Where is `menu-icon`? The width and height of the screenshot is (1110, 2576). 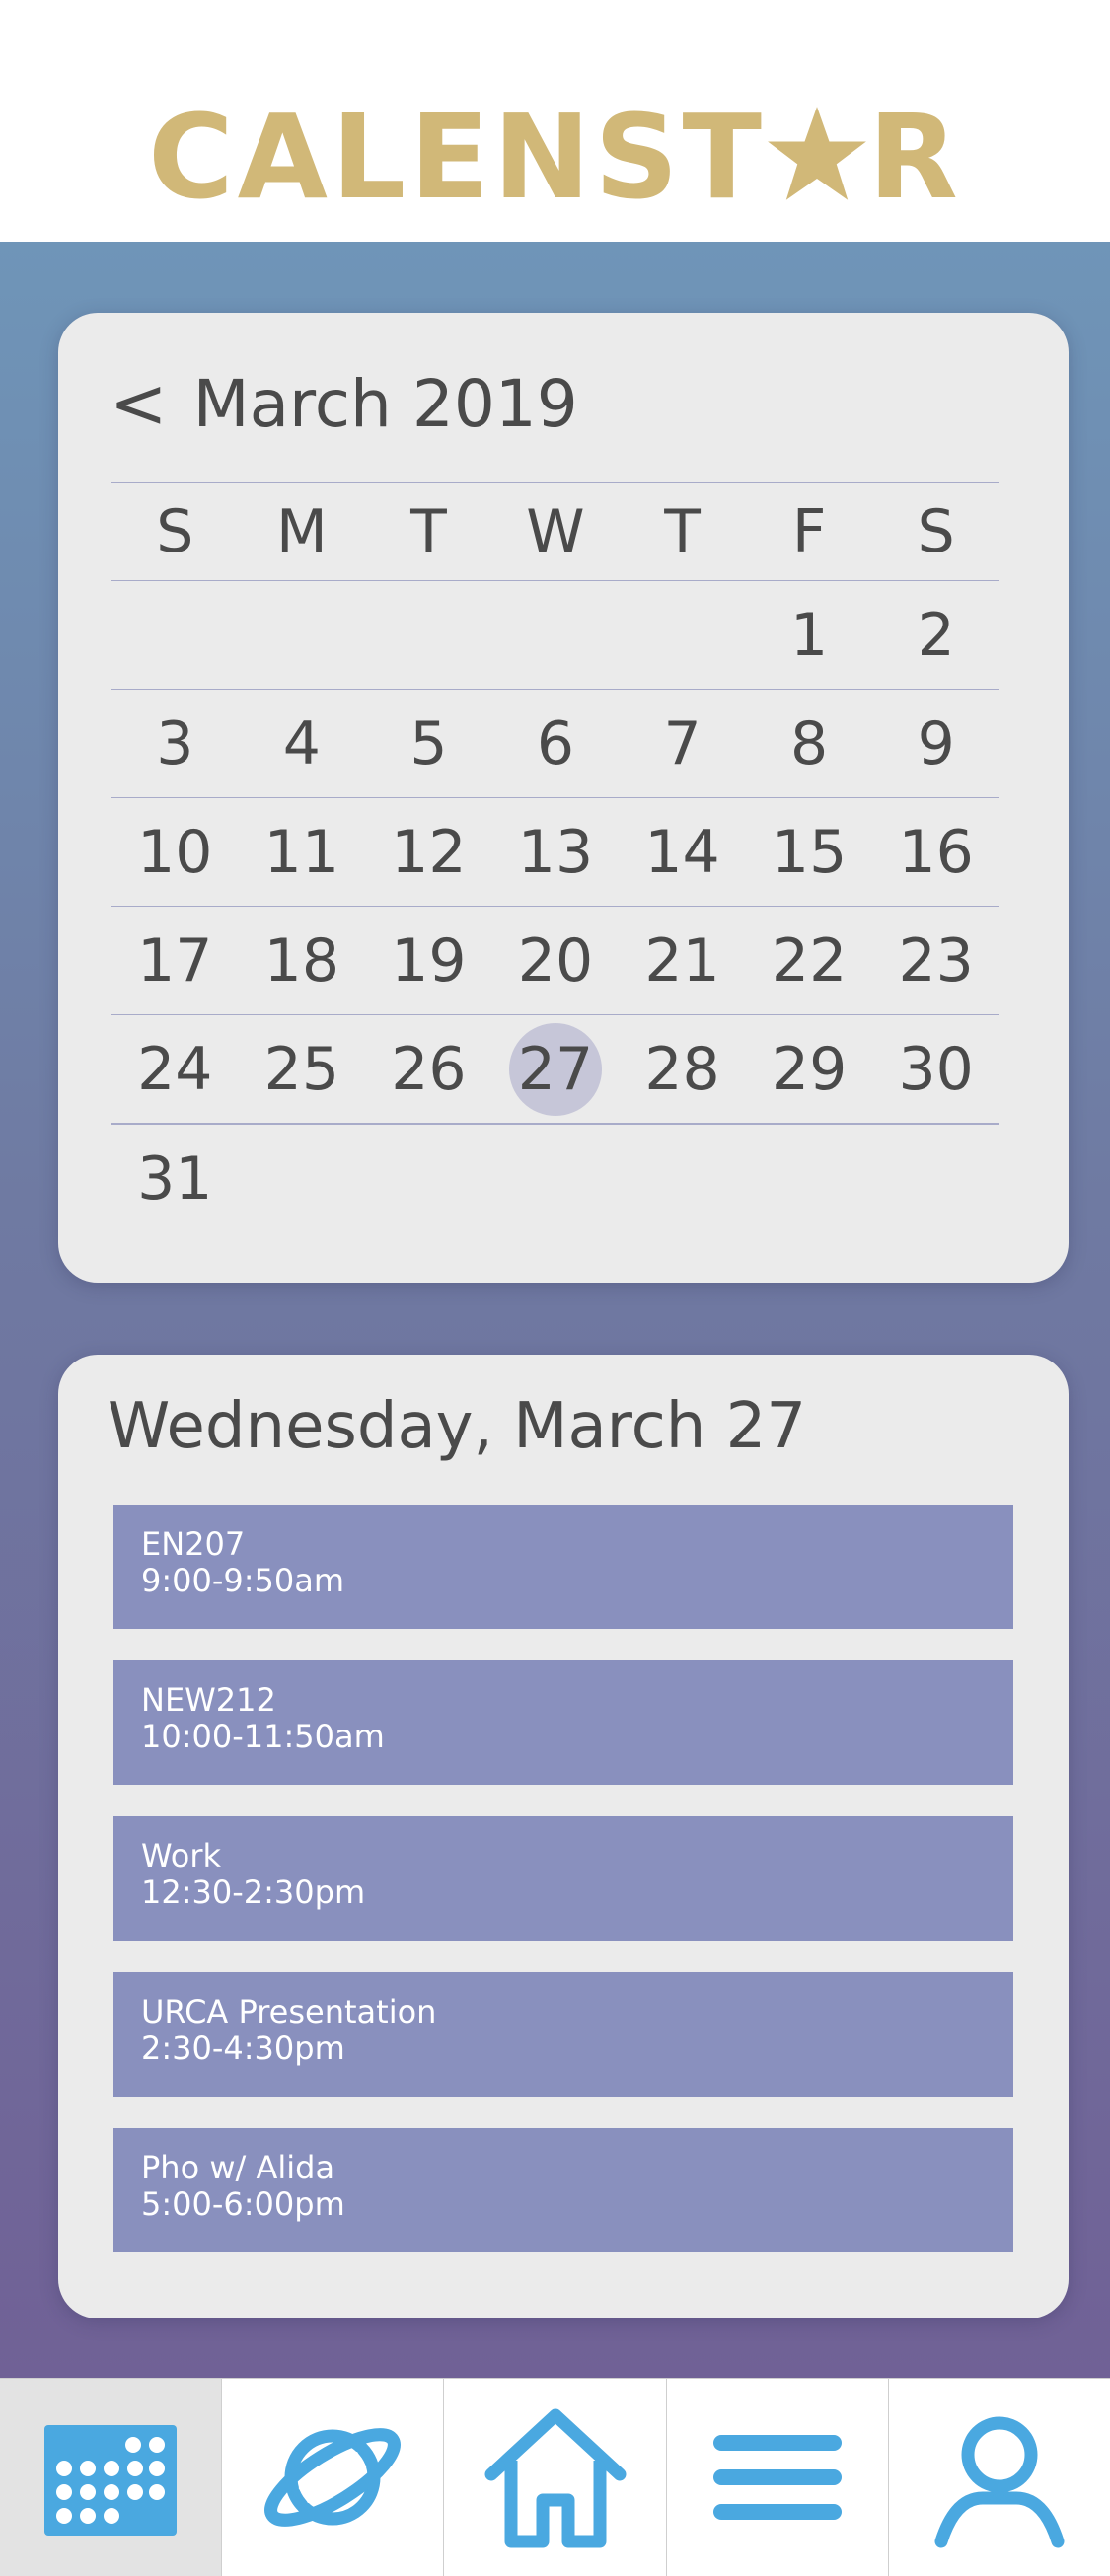 menu-icon is located at coordinates (777, 2477).